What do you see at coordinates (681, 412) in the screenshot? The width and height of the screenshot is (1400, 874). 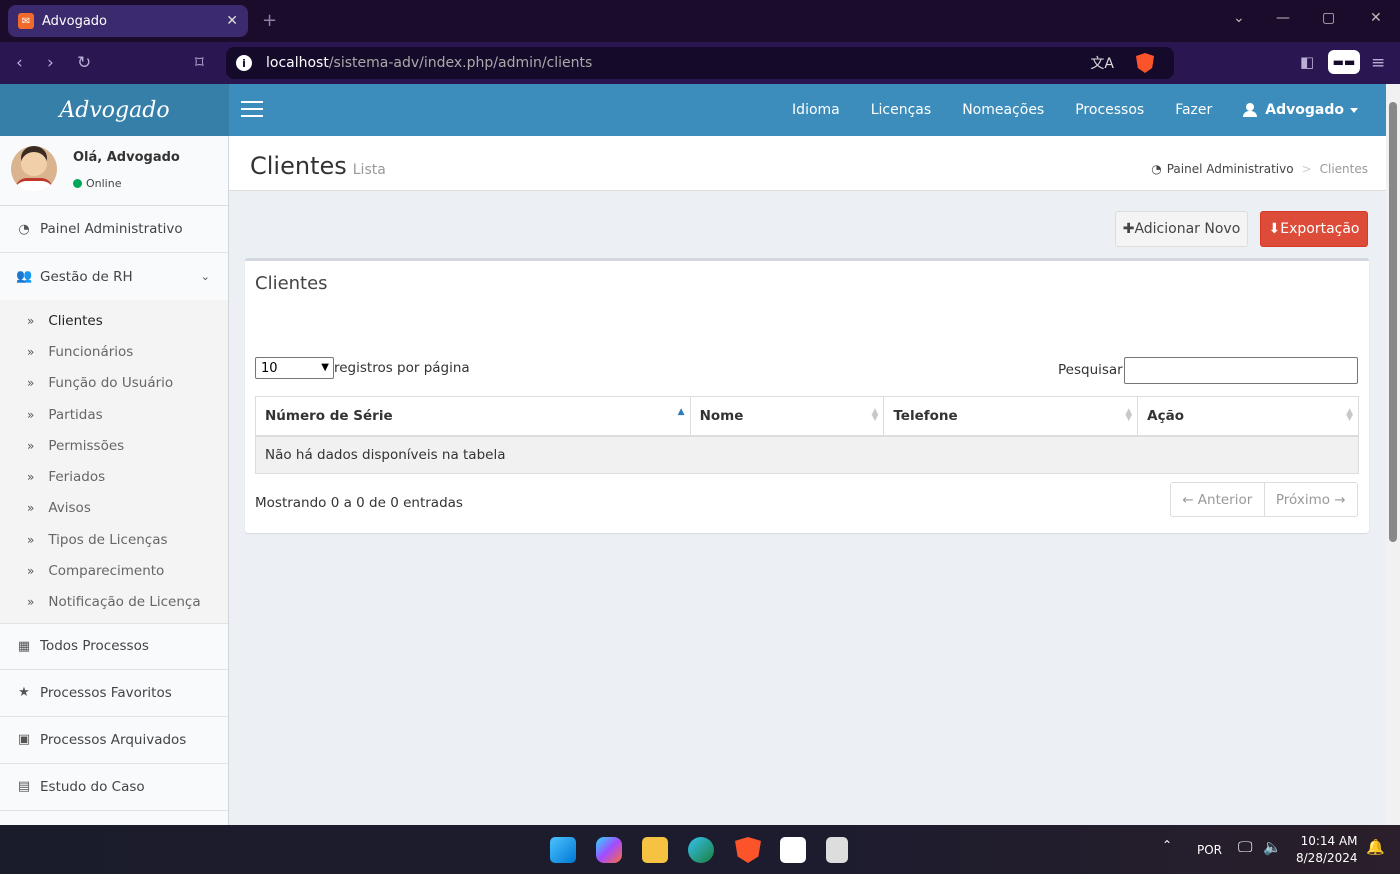 I see `sort-asc-icon: ▲` at bounding box center [681, 412].